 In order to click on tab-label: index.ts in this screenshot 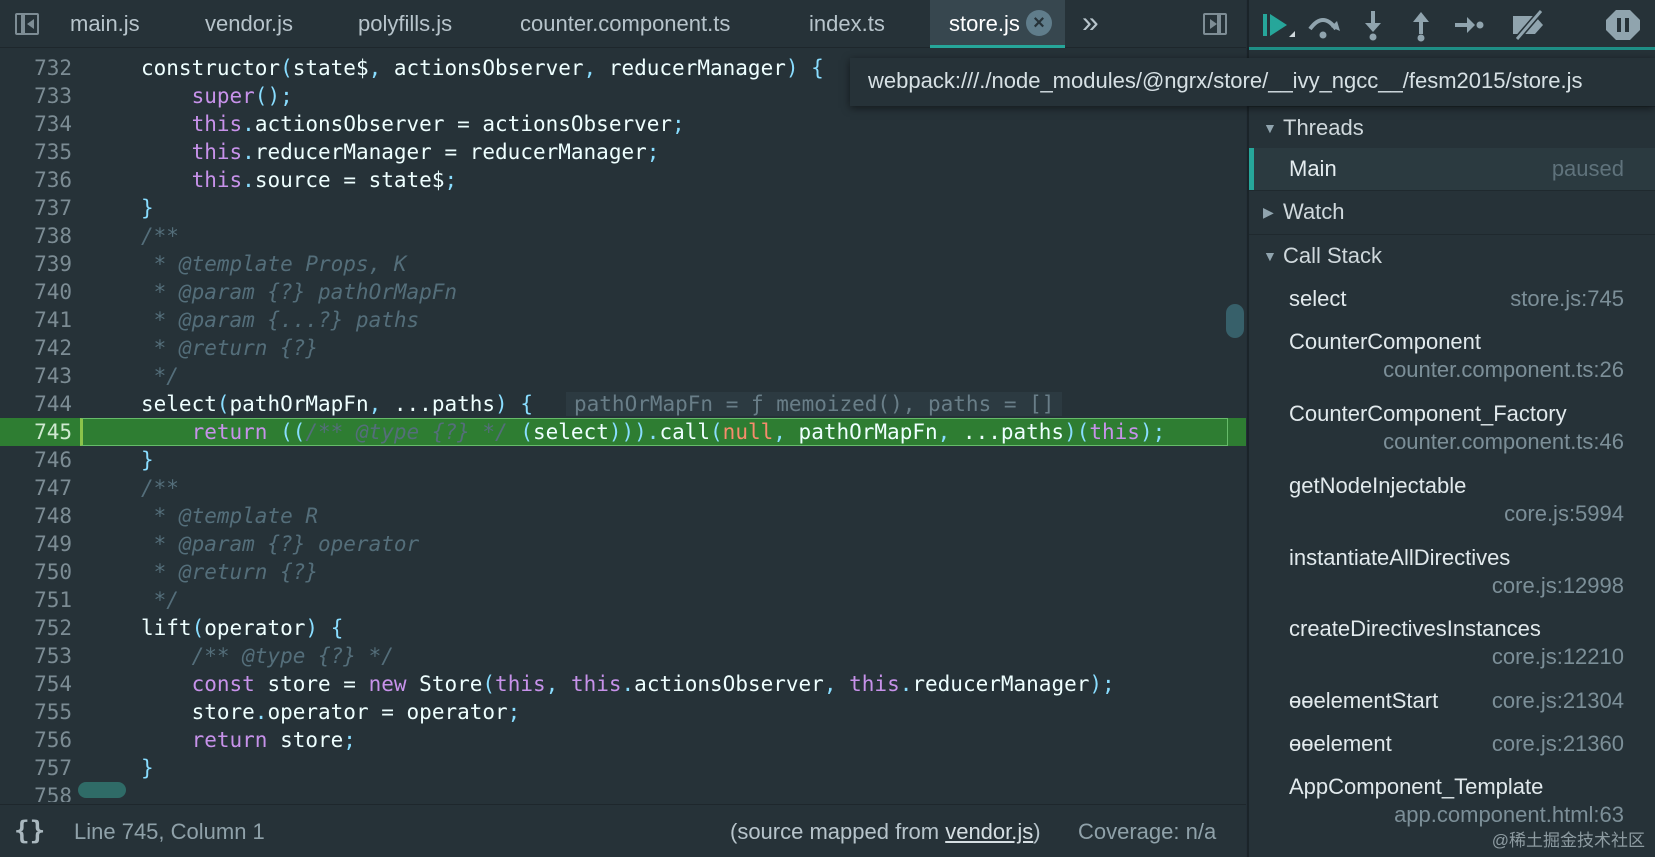, I will do `click(847, 23)`.